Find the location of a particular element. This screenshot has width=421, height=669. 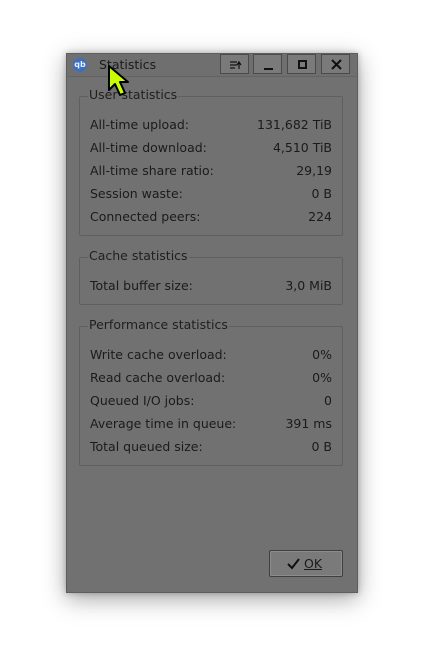

ok-button: OK is located at coordinates (306, 563).